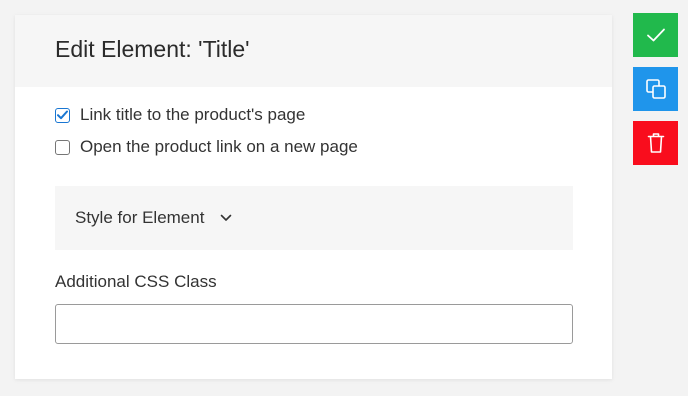  What do you see at coordinates (314, 324) in the screenshot?
I see `css-class-input` at bounding box center [314, 324].